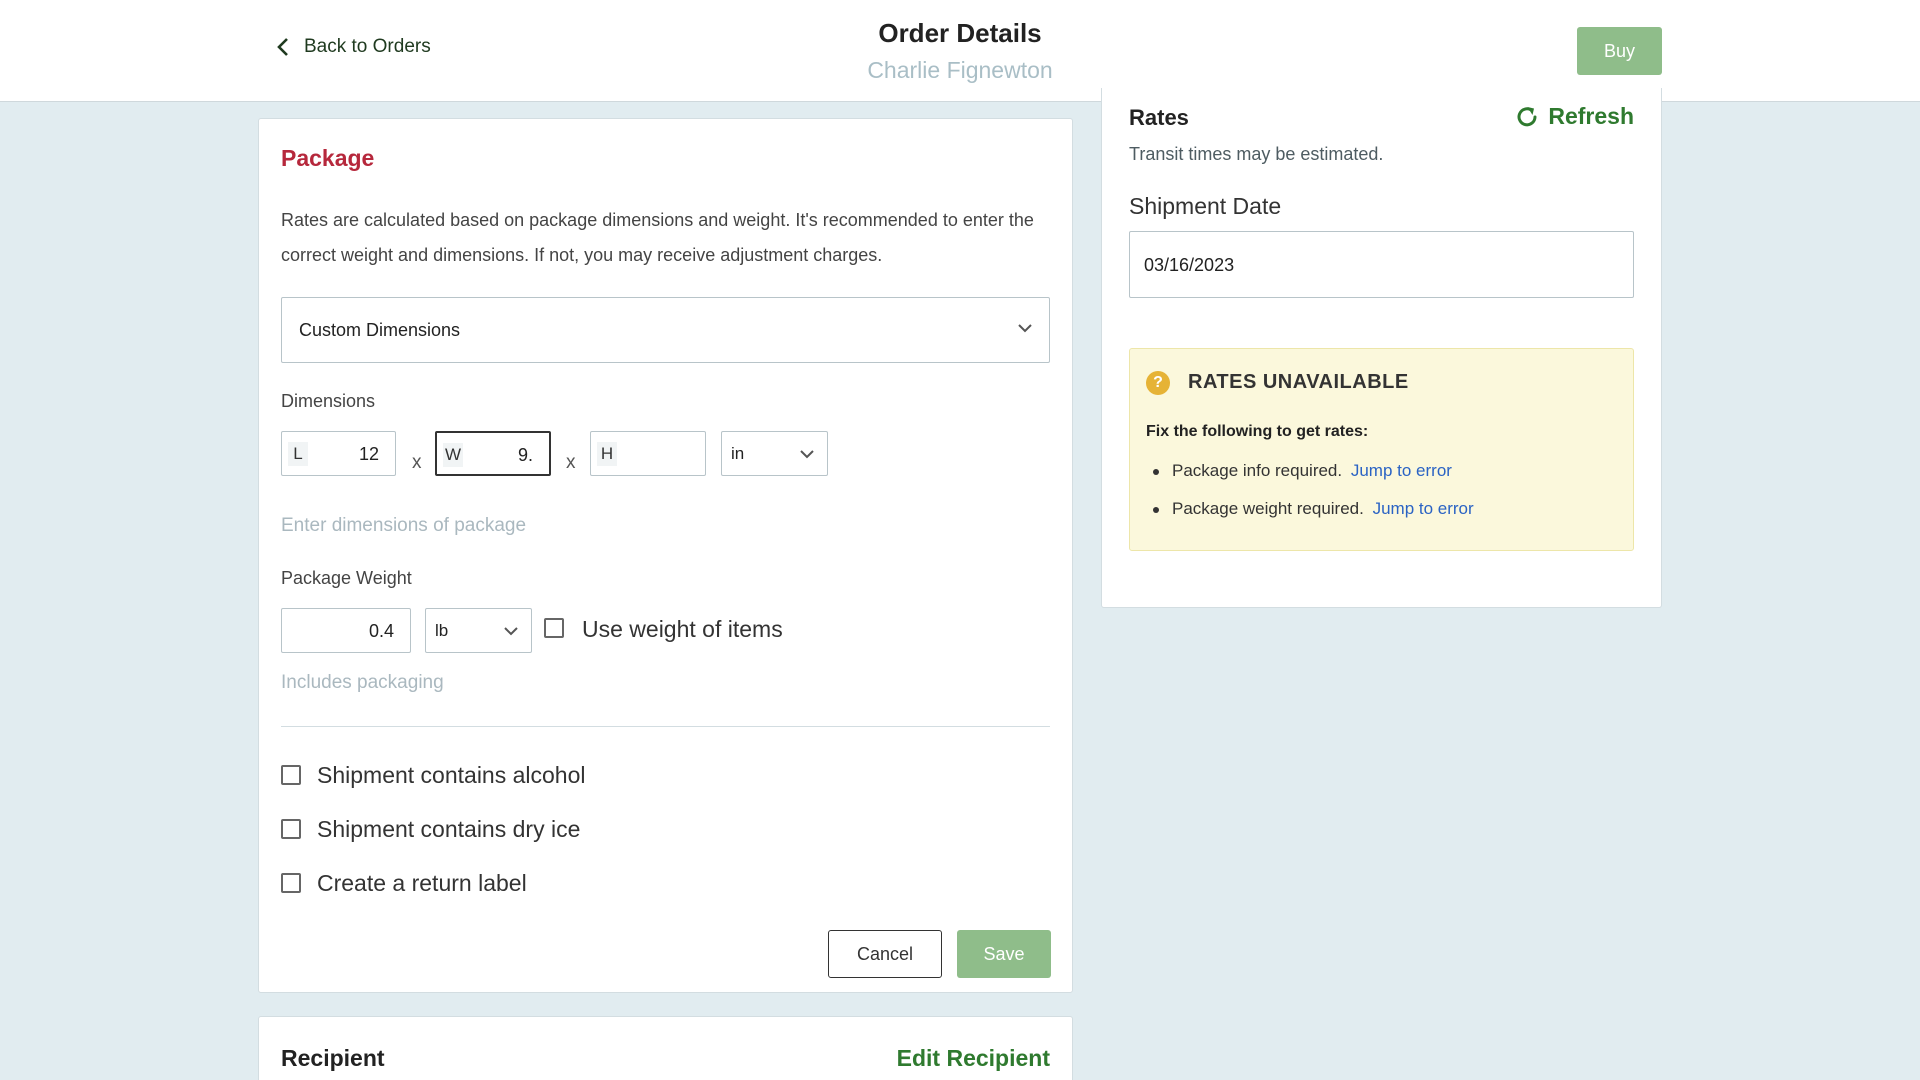 The height and width of the screenshot is (1080, 1920). What do you see at coordinates (442, 630) in the screenshot?
I see `weight-unit-value: lb` at bounding box center [442, 630].